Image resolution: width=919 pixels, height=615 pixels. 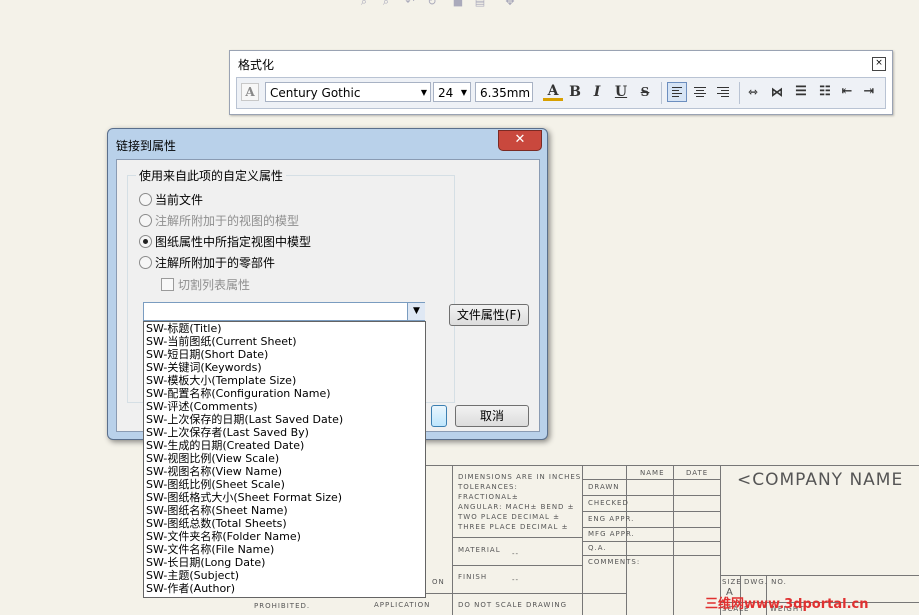 What do you see at coordinates (510, 4) in the screenshot?
I see `view-settings-icon: ✥` at bounding box center [510, 4].